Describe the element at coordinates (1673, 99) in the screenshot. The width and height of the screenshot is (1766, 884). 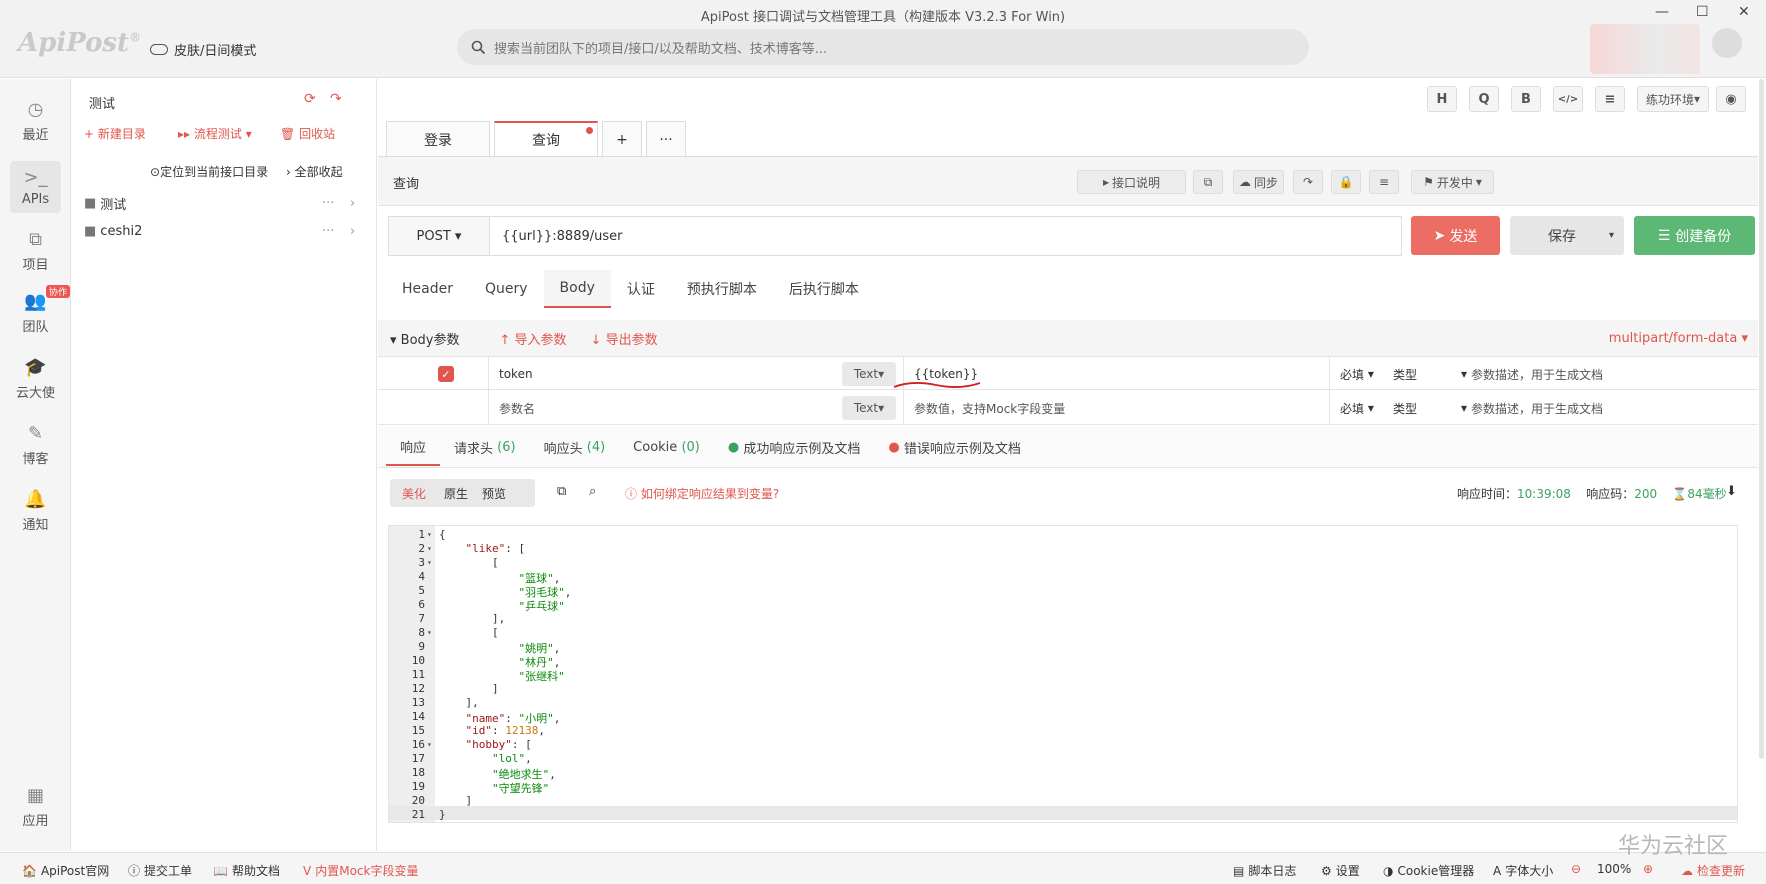
I see `env-select: 练功环境 ▾` at that location.